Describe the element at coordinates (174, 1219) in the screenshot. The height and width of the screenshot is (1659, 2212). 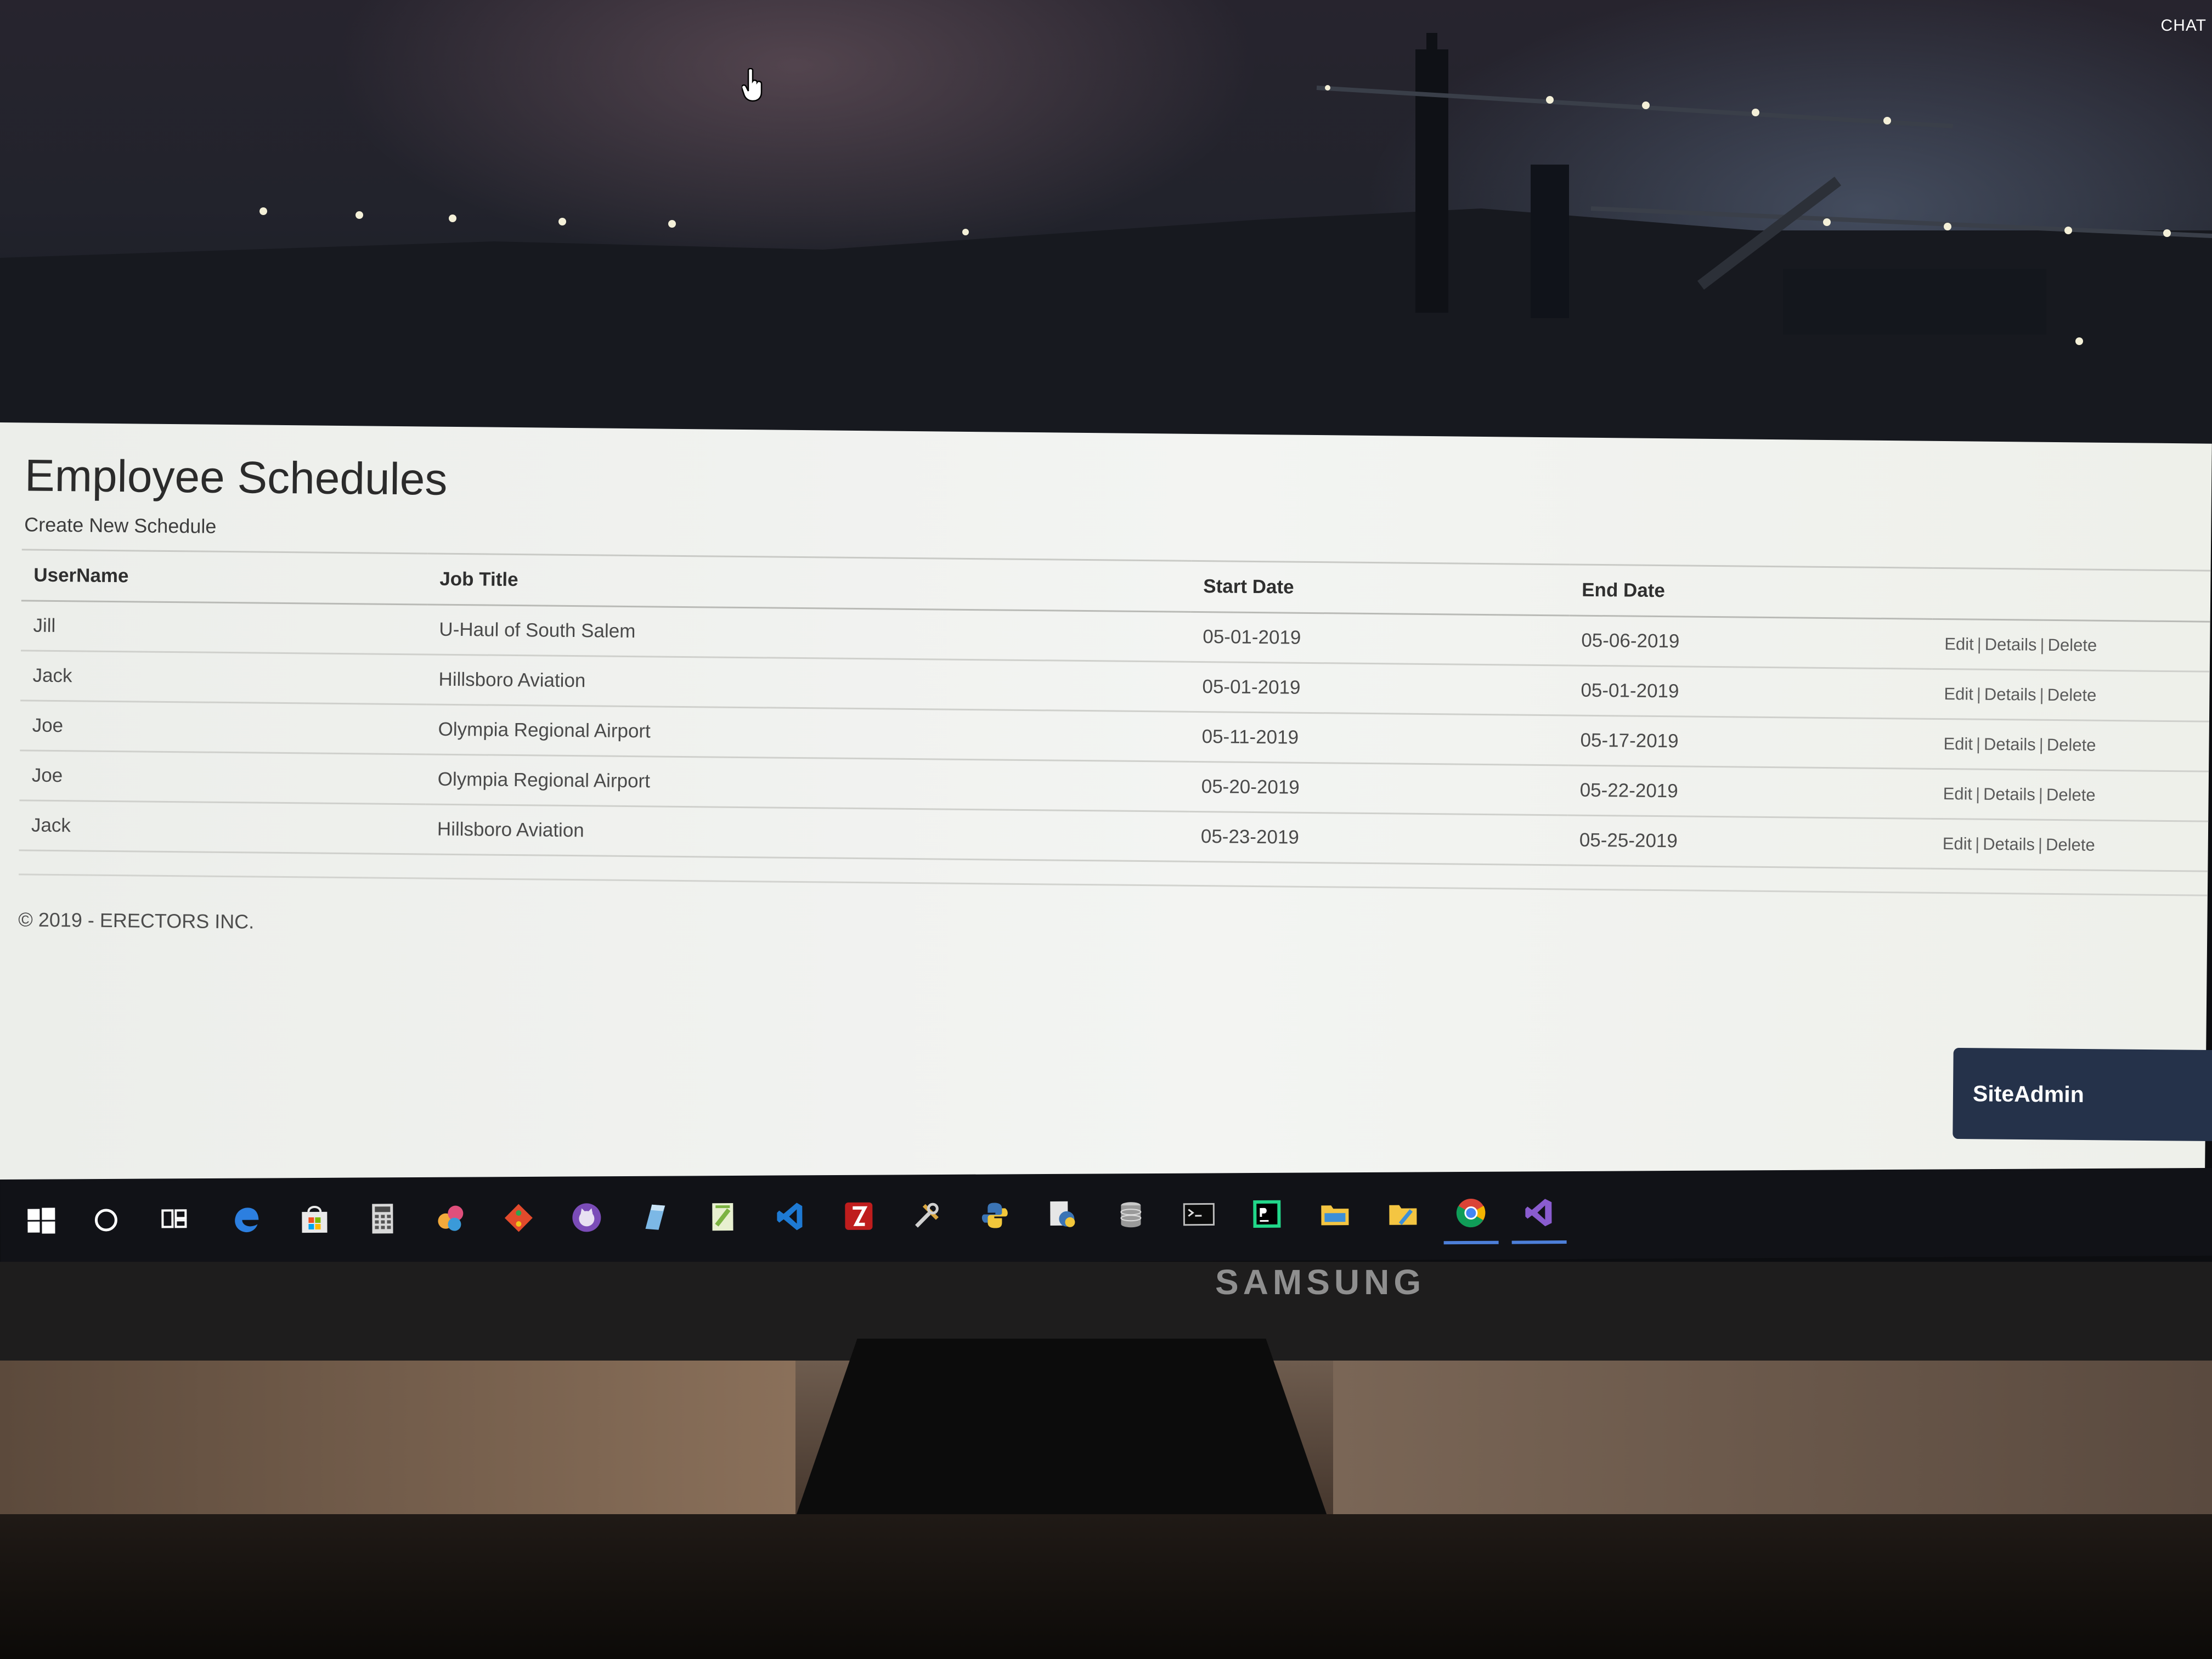
I see `task-view-icon` at that location.